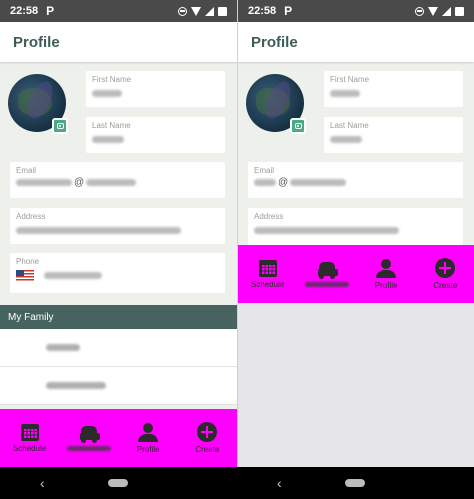  Describe the element at coordinates (237, 483) in the screenshot. I see `system-nav-bar: ‹ ‹` at that location.